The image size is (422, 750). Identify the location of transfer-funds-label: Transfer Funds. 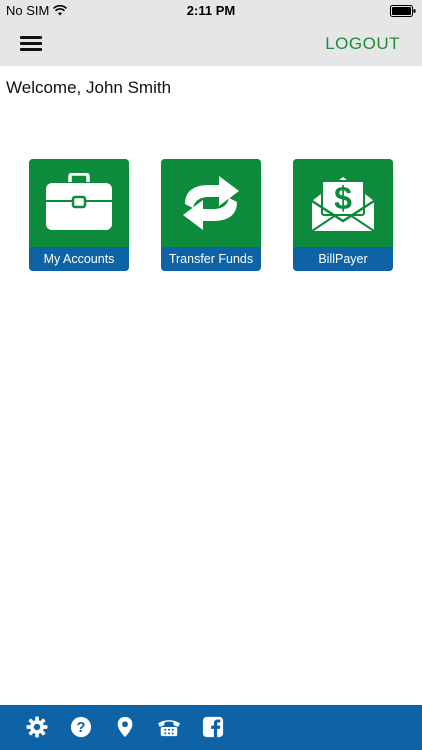
(211, 259).